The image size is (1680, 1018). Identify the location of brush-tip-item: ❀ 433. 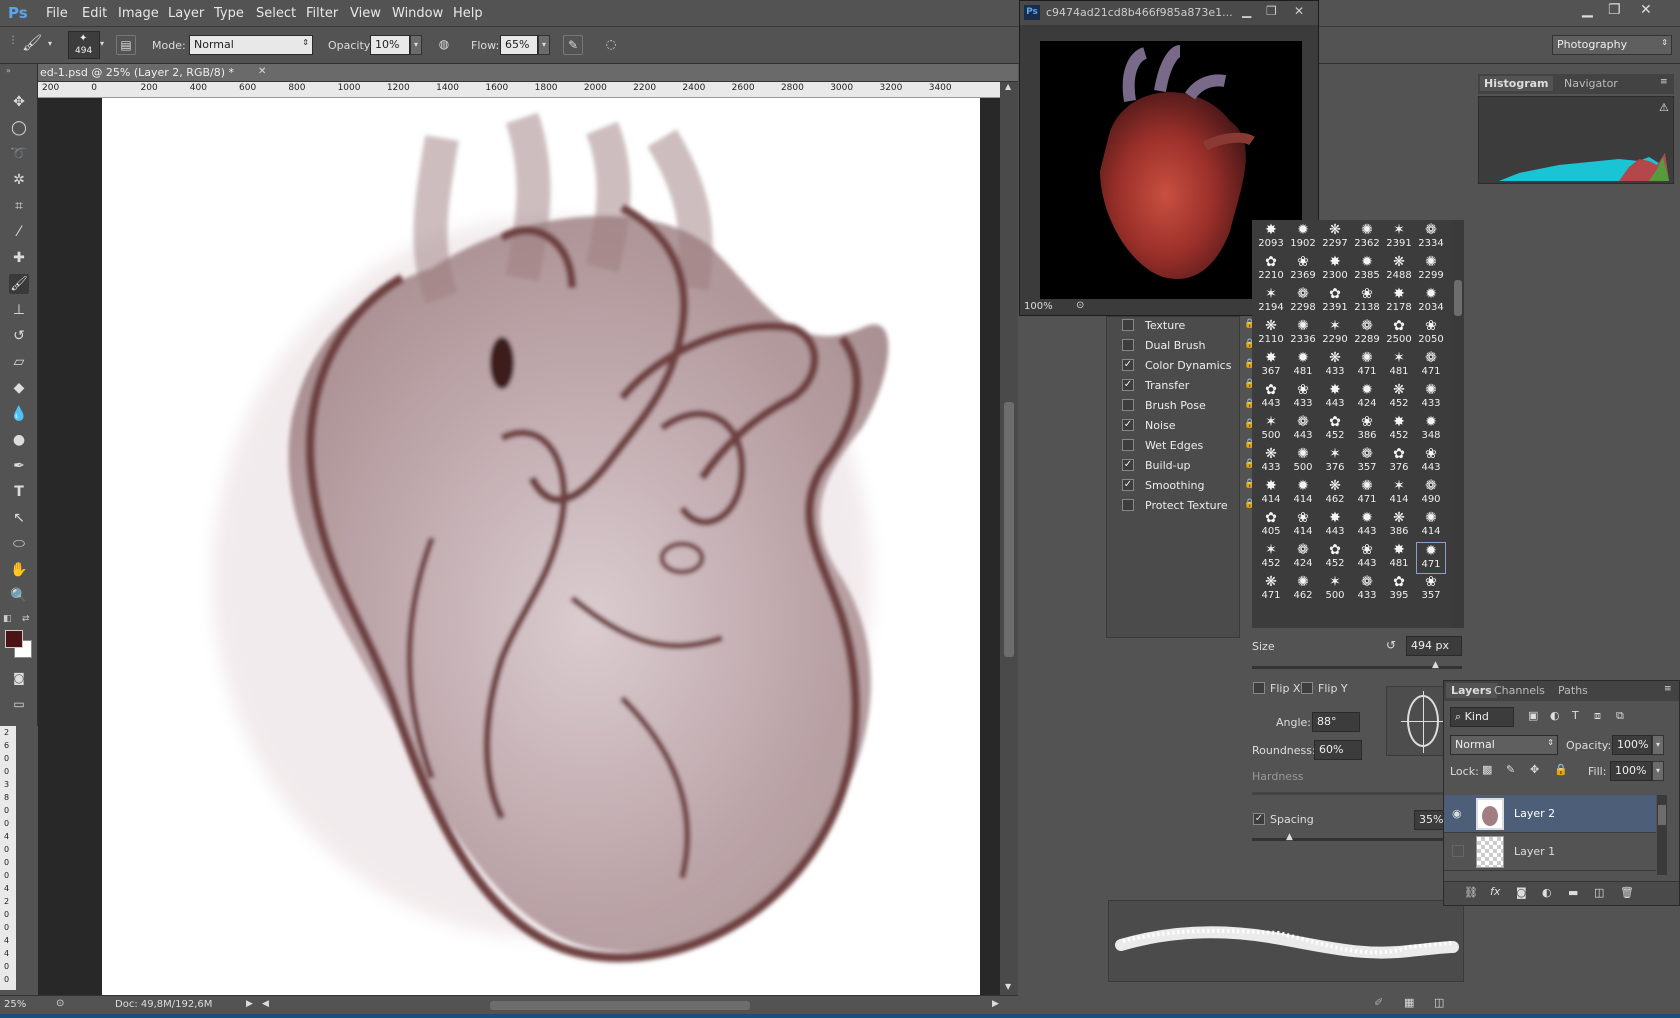
(1303, 398).